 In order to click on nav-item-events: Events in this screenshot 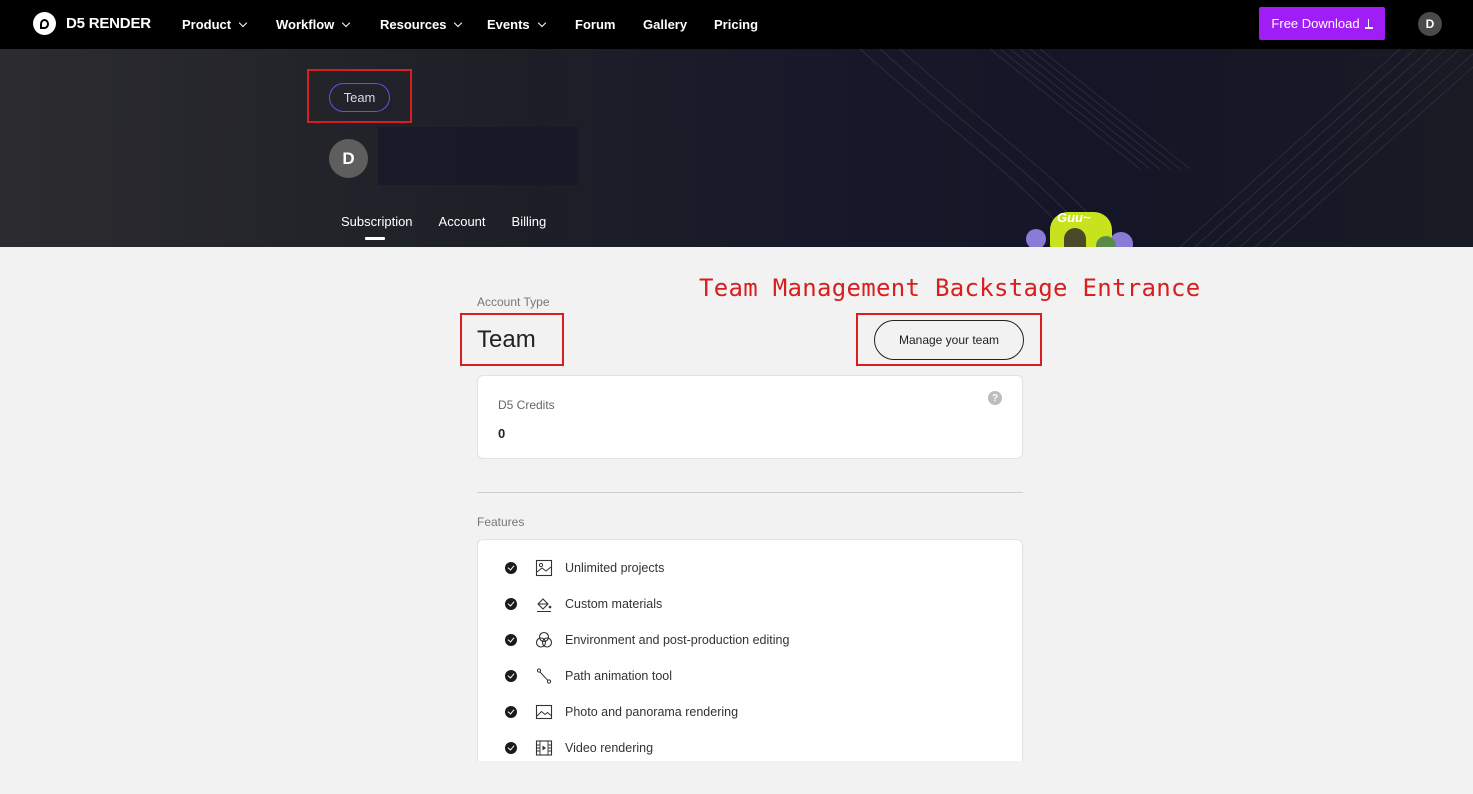, I will do `click(516, 24)`.